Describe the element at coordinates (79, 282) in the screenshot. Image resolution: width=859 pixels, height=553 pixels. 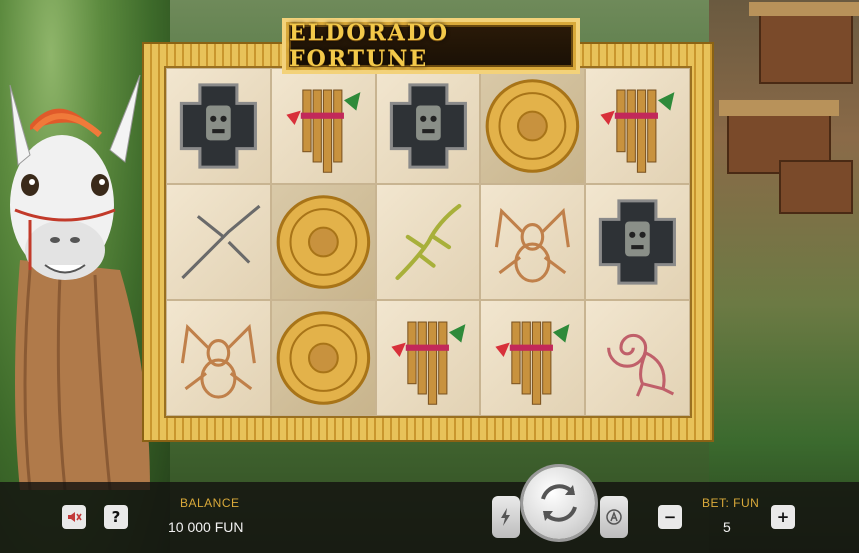
I see `llama-mascot-image` at that location.